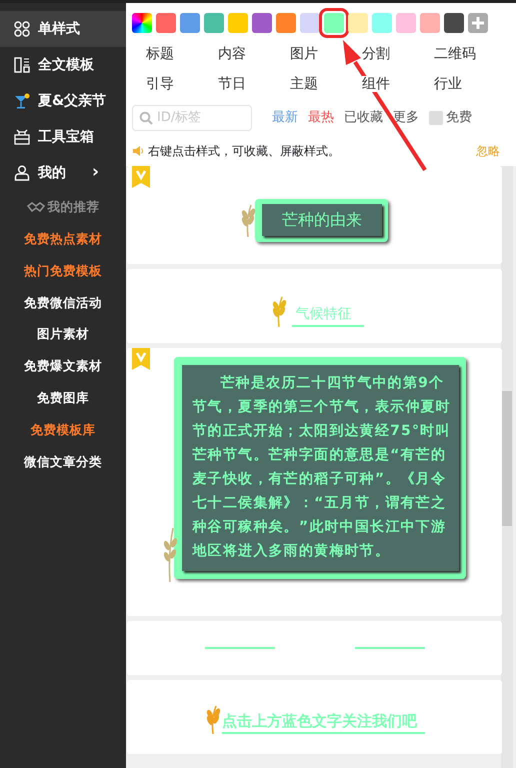  What do you see at coordinates (63, 366) in the screenshot?
I see `sidebar-link: 免费爆文素材` at bounding box center [63, 366].